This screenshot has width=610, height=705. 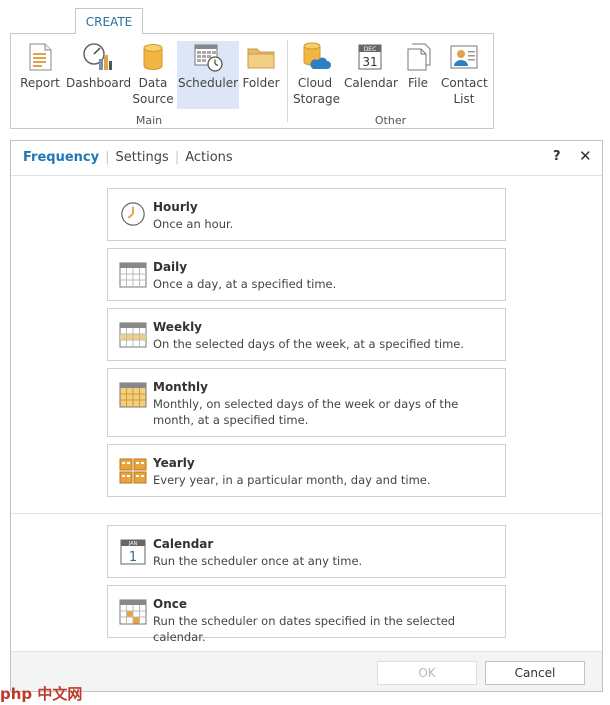 I want to click on calendar-grid-icon, so click(x=133, y=275).